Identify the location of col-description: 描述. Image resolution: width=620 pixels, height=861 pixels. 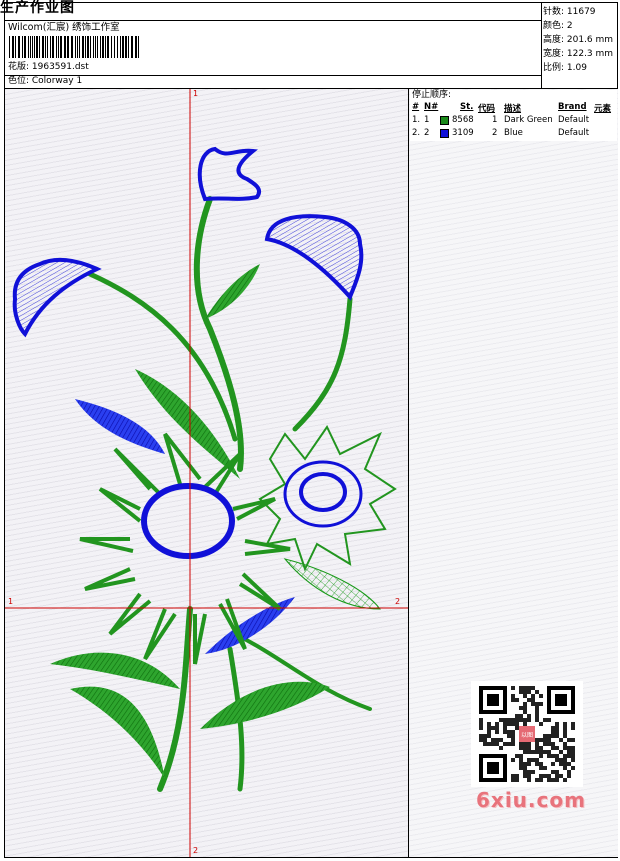
(513, 109).